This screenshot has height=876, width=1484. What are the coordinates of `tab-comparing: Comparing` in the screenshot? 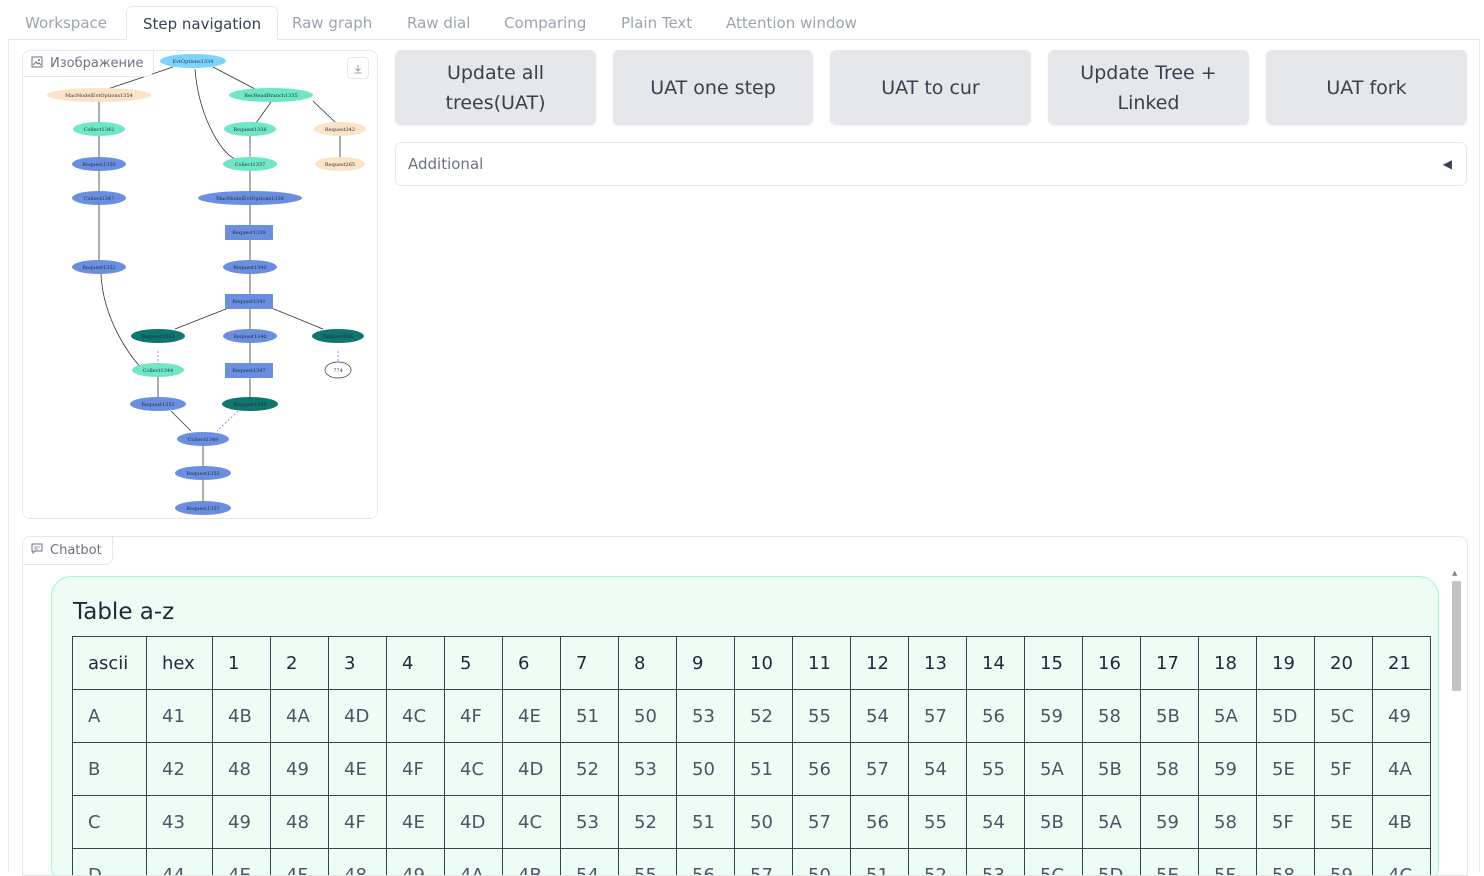 It's located at (545, 23).